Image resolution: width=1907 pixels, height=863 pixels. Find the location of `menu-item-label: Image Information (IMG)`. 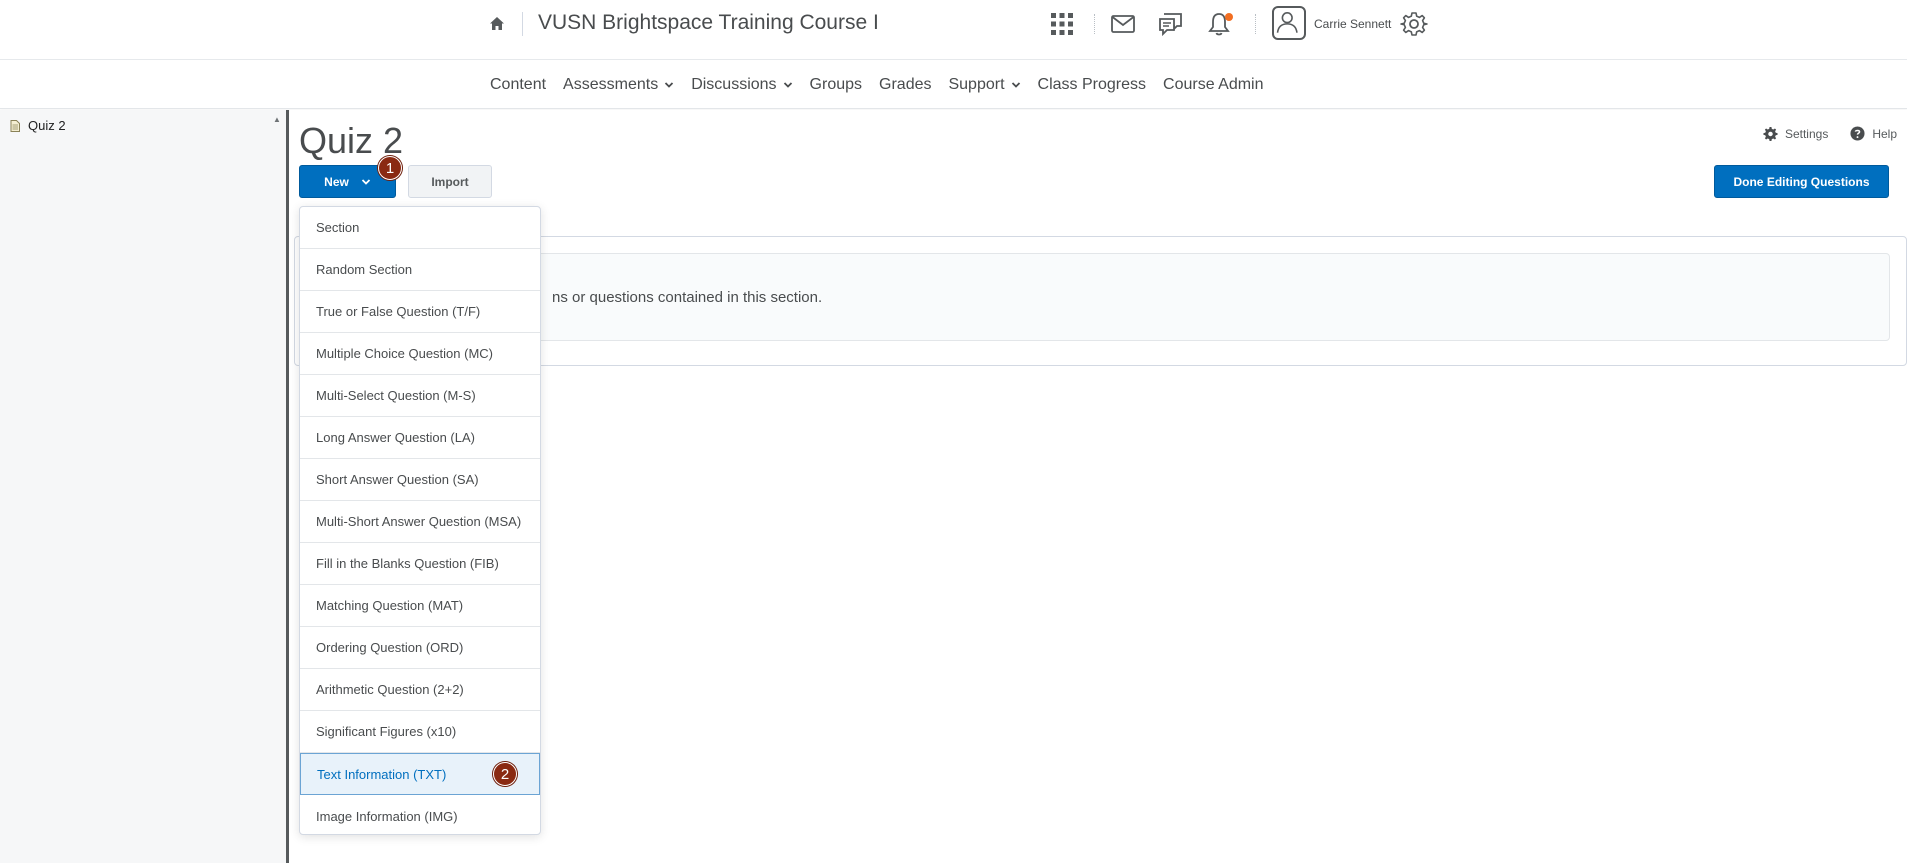

menu-item-label: Image Information (IMG) is located at coordinates (387, 816).